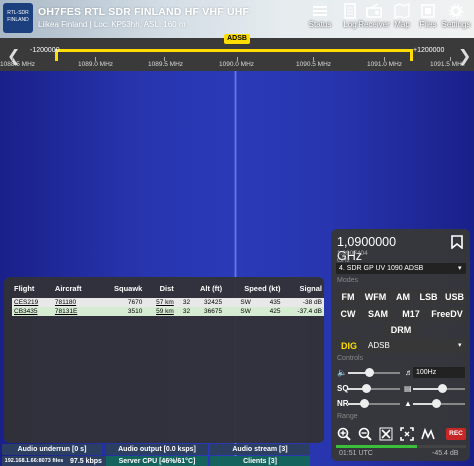  I want to click on dist-cell: 59 km, so click(160, 311).